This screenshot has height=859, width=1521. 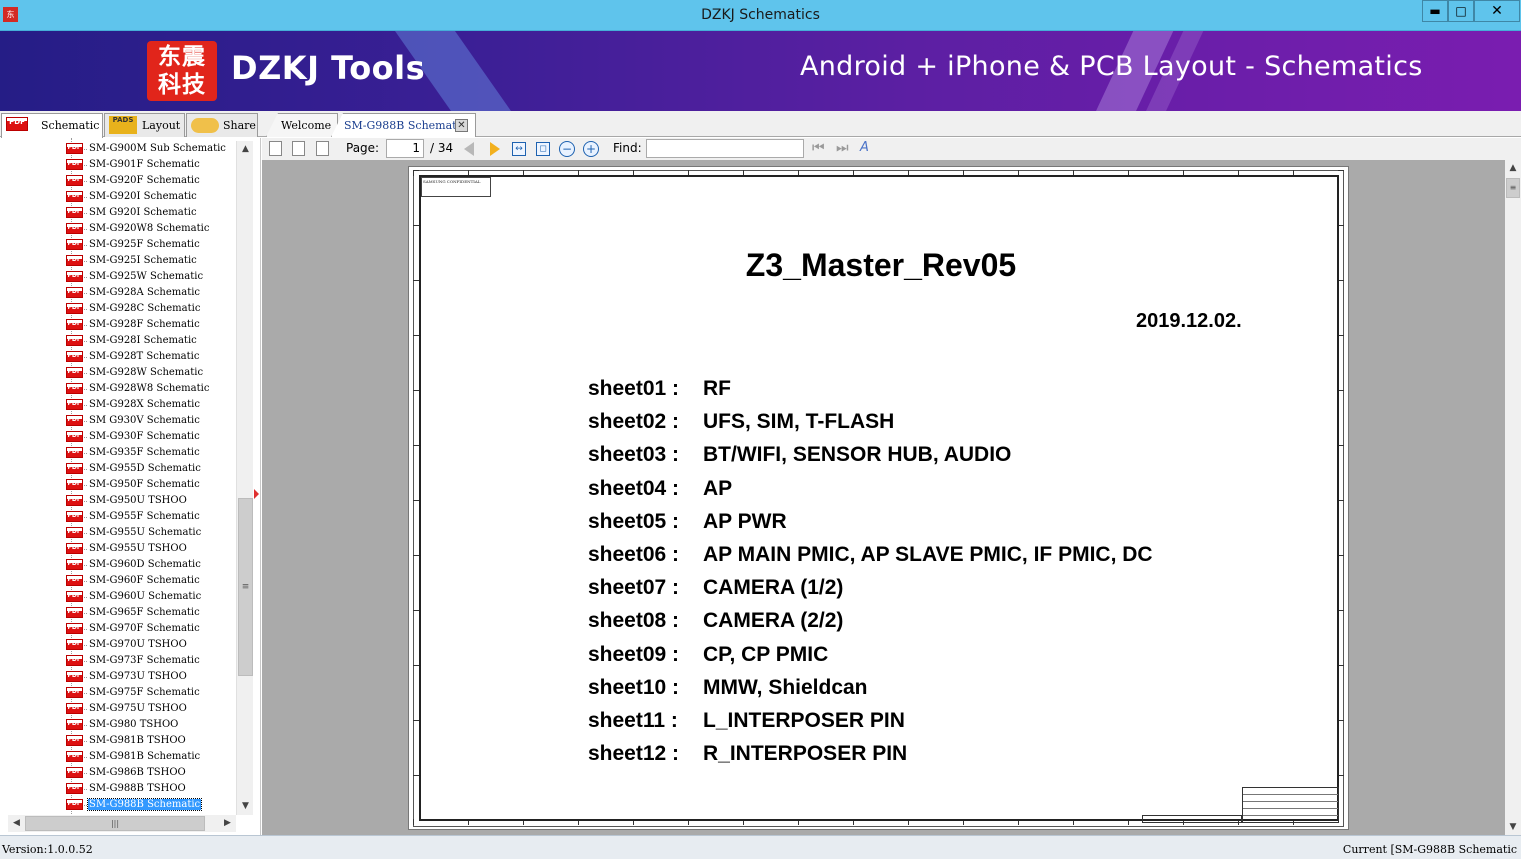 I want to click on find-next-icon: ⏭, so click(x=845, y=149).